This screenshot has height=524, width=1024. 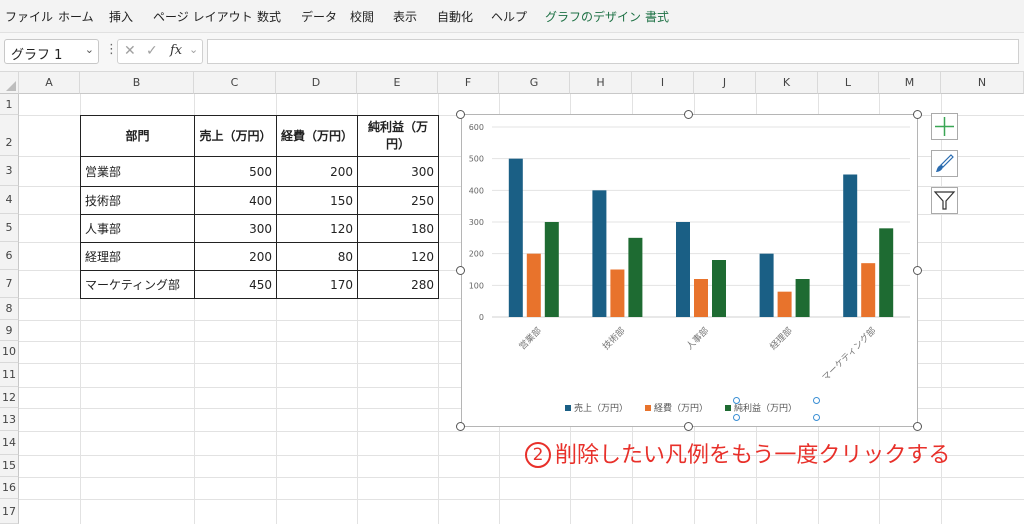 I want to click on name-box-value: グラフ 1, so click(x=37, y=55).